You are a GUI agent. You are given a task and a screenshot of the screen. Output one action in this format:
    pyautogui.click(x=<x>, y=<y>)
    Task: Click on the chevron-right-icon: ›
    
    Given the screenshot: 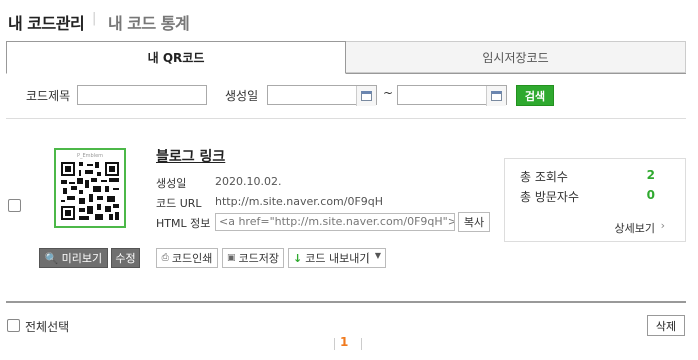 What is the action you would take?
    pyautogui.click(x=663, y=225)
    